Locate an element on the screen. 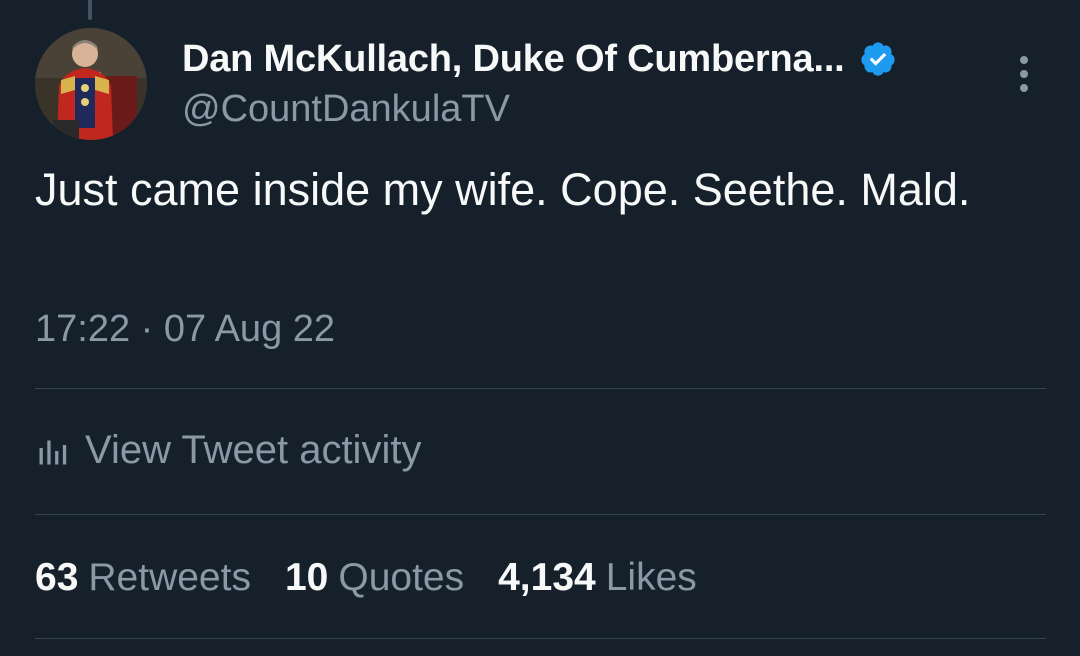  more-options-icon is located at coordinates (1024, 74).